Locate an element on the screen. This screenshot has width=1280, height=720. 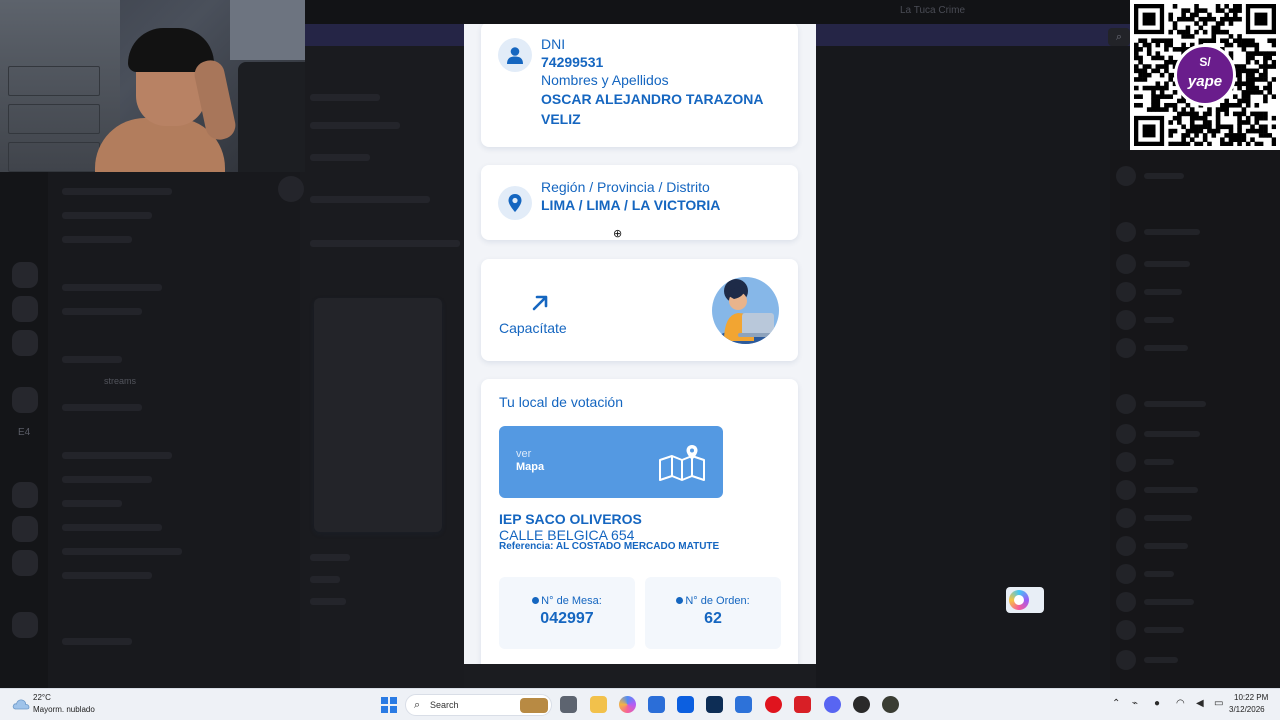
zoom-cursor-icon: ⊕ is located at coordinates (618, 234).